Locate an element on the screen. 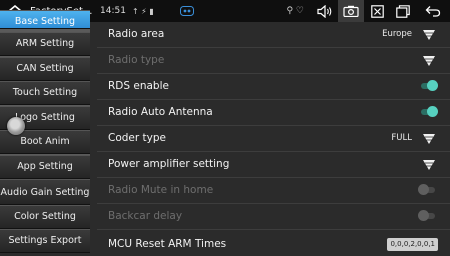 This screenshot has height=256, width=450. sidebar-item-settings-export: Settings Export is located at coordinates (45, 241).